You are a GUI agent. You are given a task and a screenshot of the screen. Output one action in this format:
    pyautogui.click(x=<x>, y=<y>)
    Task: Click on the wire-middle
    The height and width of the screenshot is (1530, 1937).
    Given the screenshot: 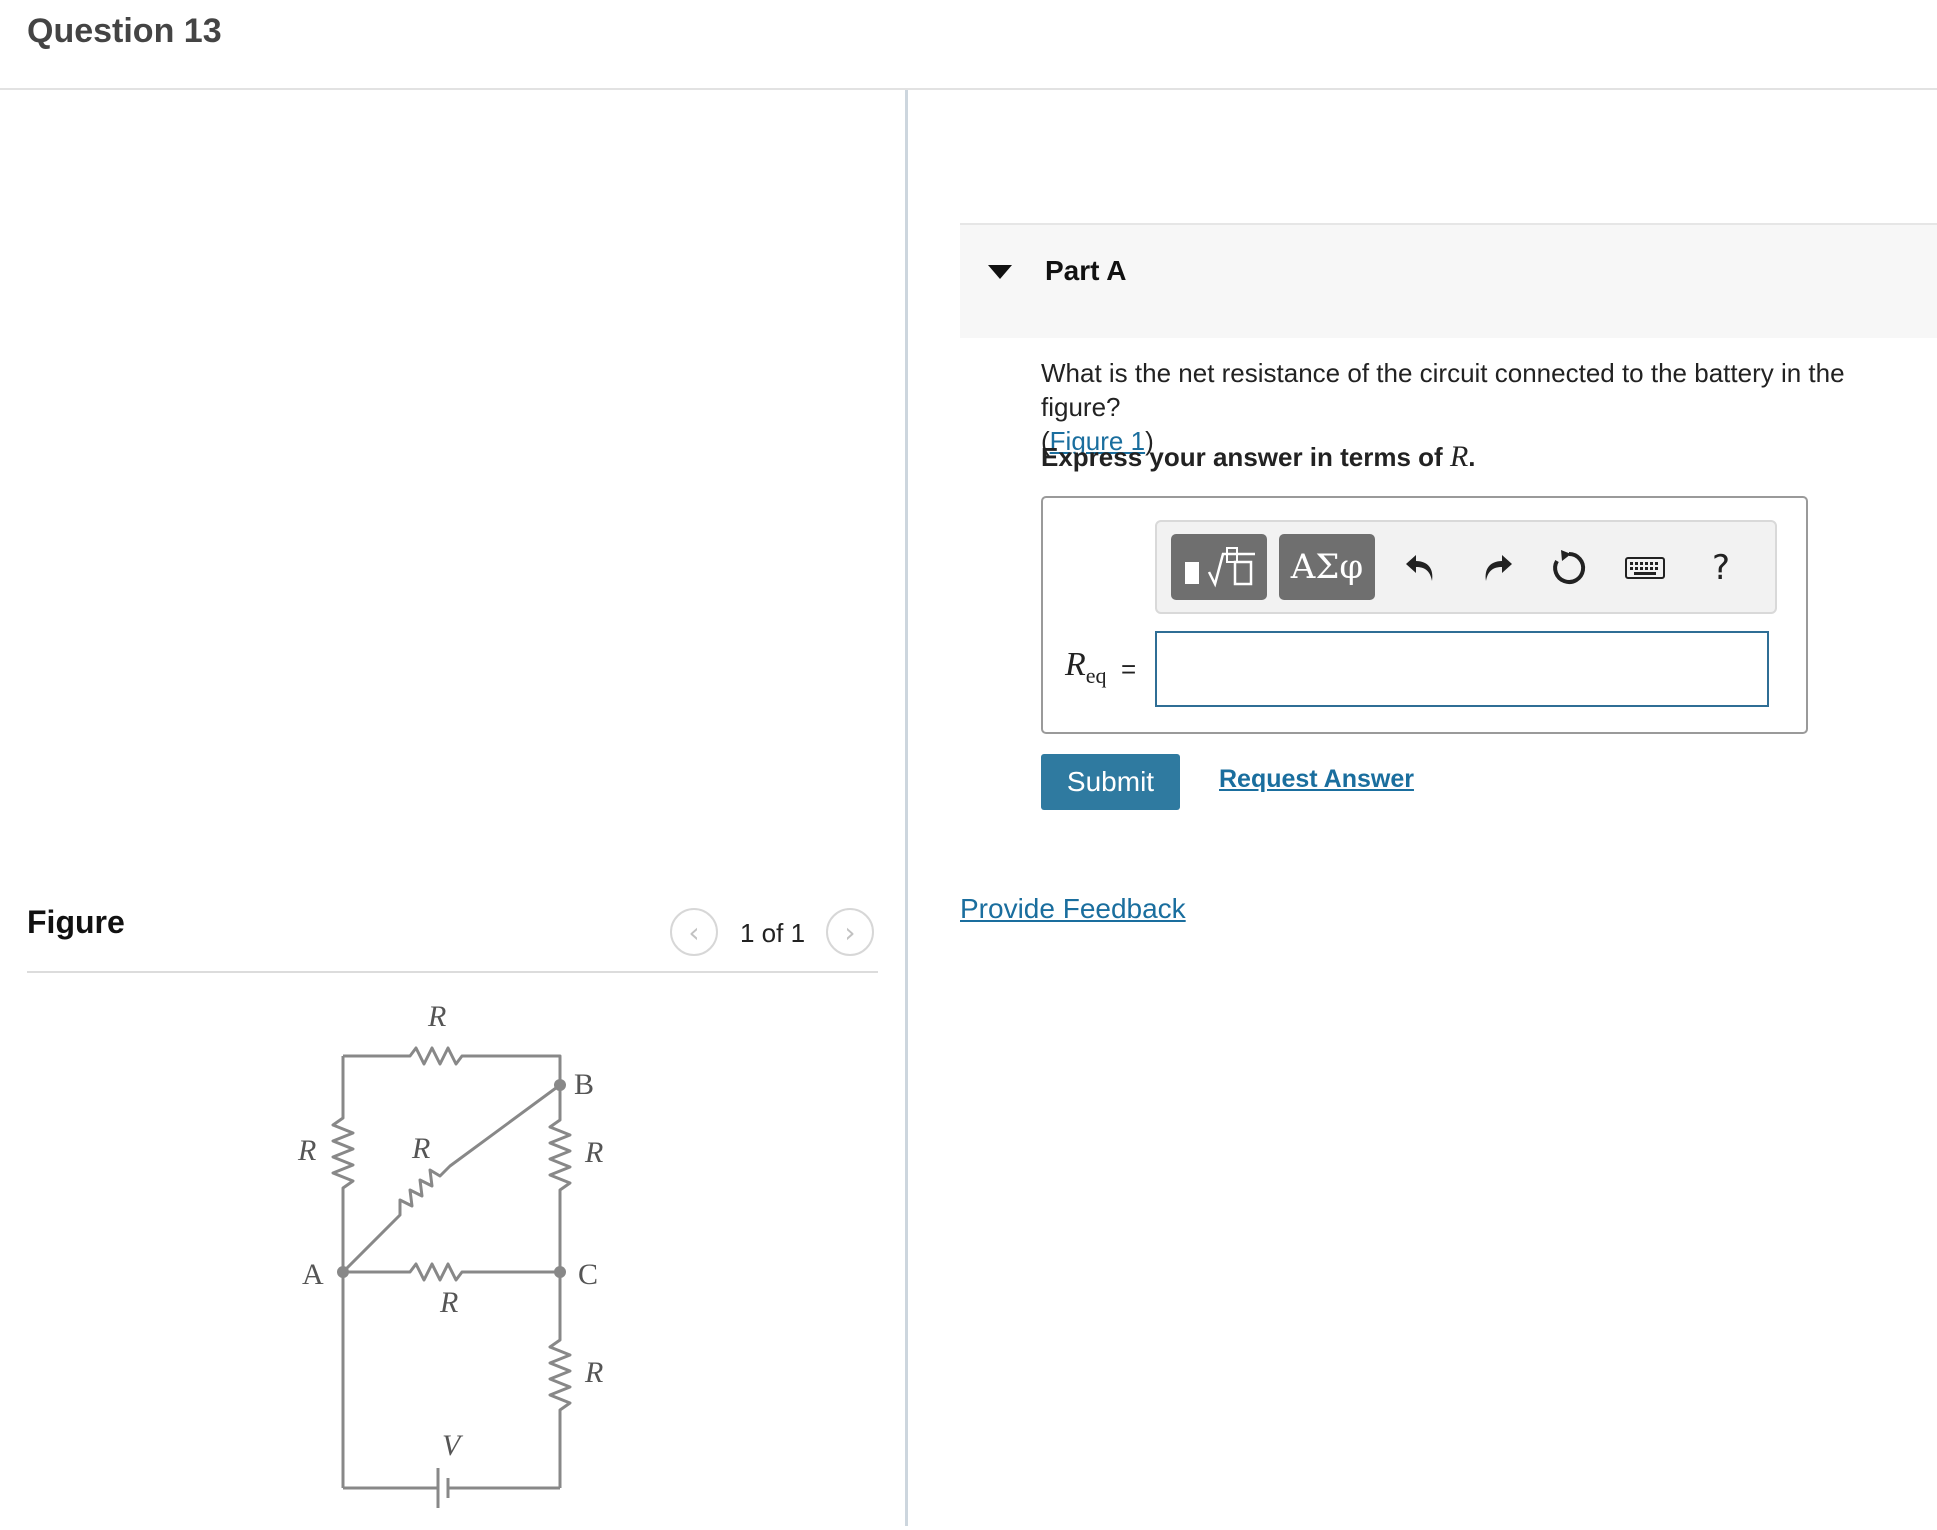 What is the action you would take?
    pyautogui.click(x=451, y=1272)
    